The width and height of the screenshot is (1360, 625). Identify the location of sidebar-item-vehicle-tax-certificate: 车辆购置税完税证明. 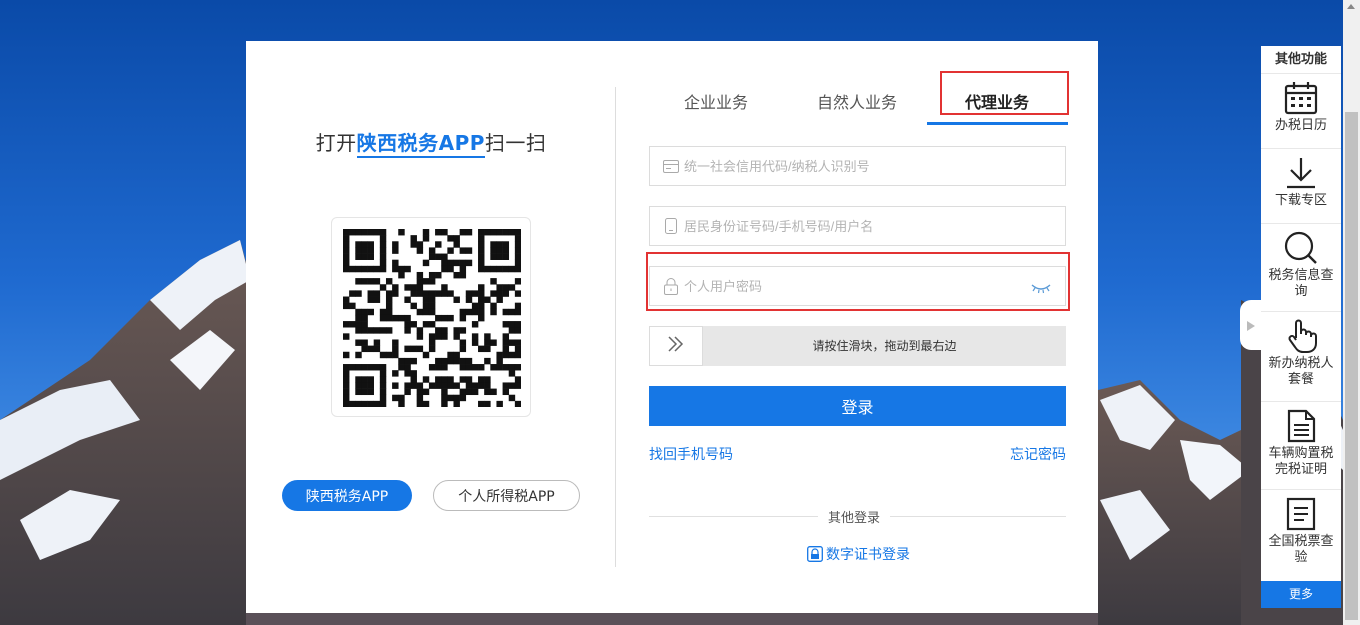
(1301, 446).